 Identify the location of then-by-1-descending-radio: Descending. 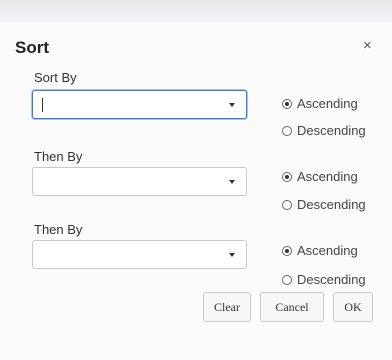
(324, 204).